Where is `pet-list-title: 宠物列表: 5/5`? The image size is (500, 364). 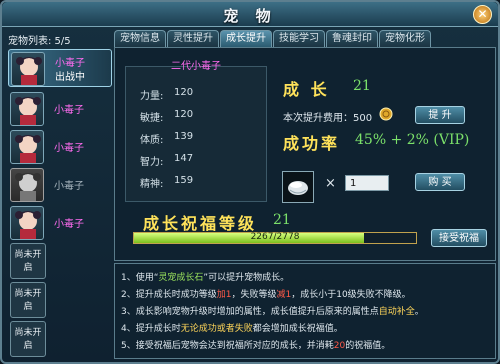 pet-list-title: 宠物列表: 5/5 is located at coordinates (39, 41).